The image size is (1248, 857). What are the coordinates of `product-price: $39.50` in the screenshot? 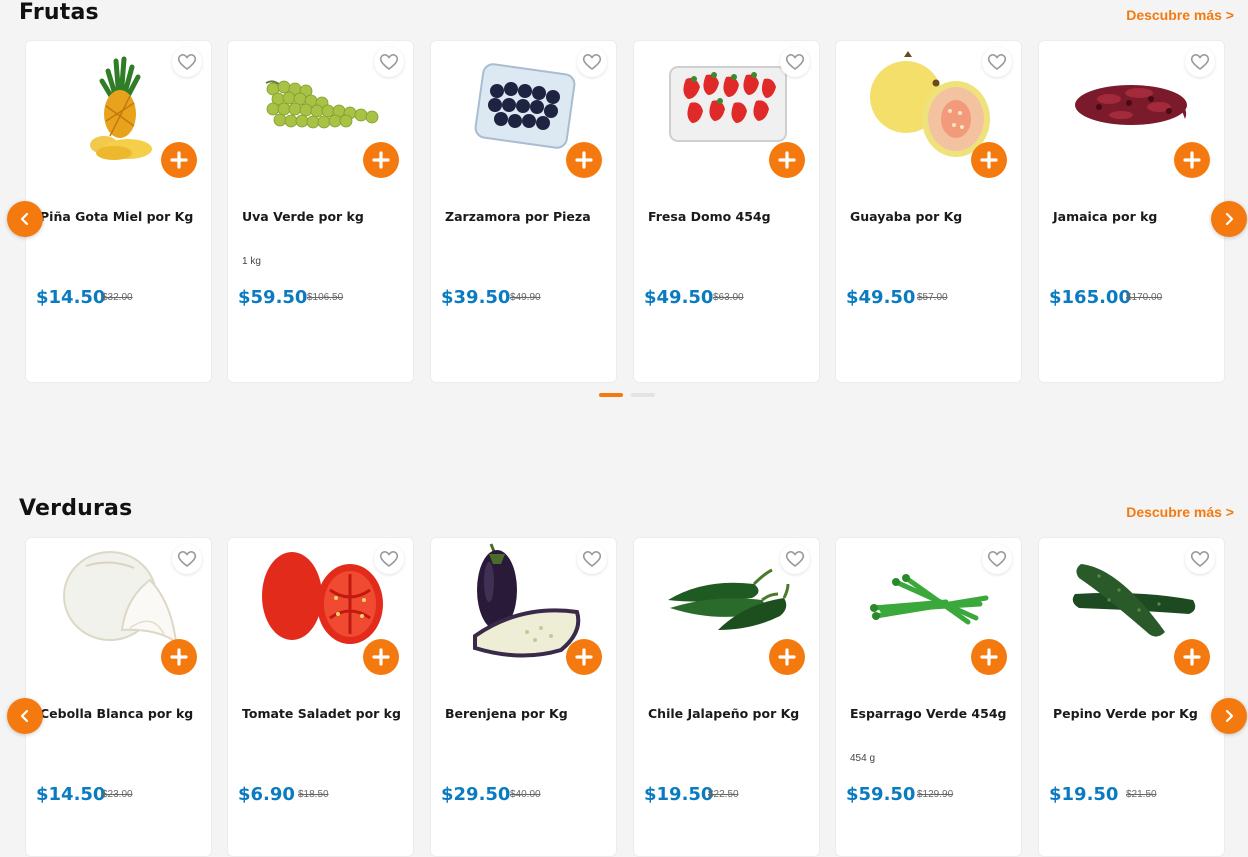 It's located at (476, 297).